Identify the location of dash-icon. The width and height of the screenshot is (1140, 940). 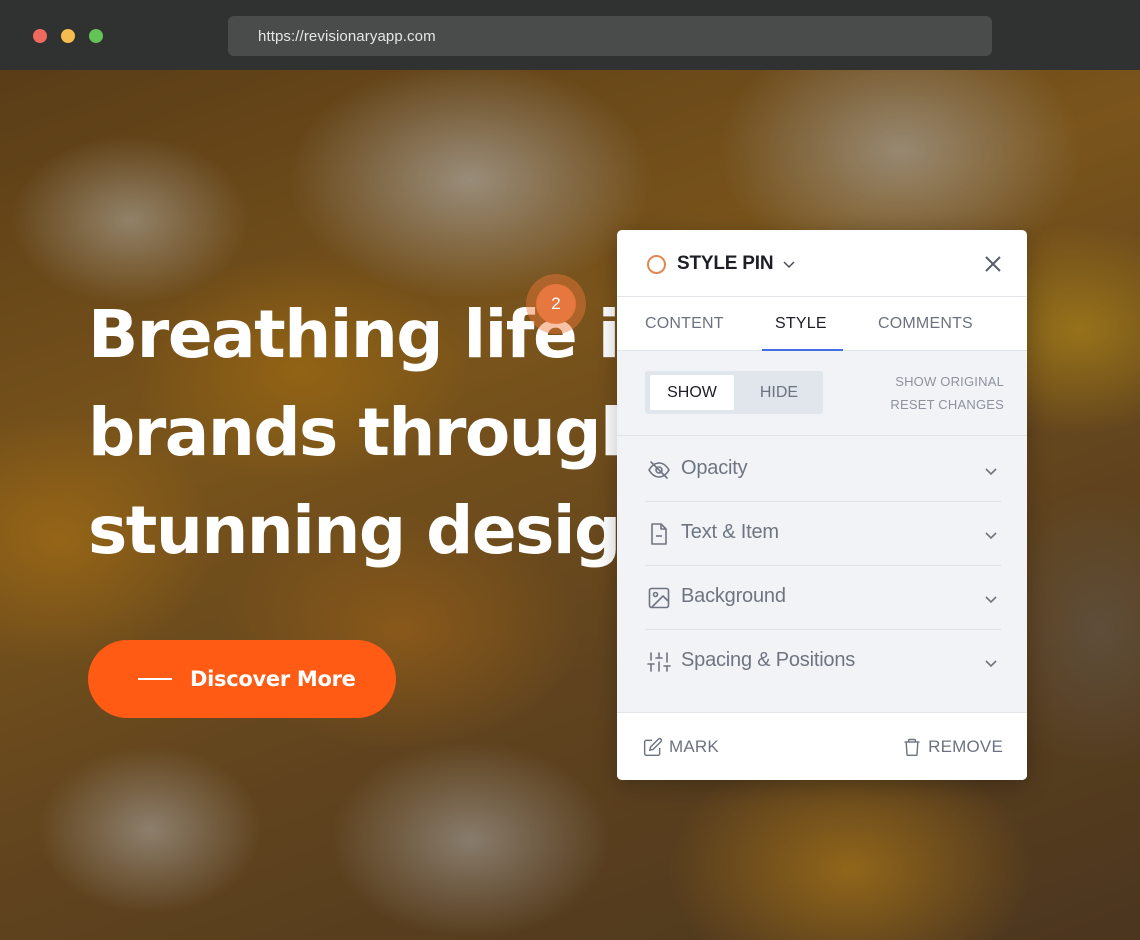
(155, 679).